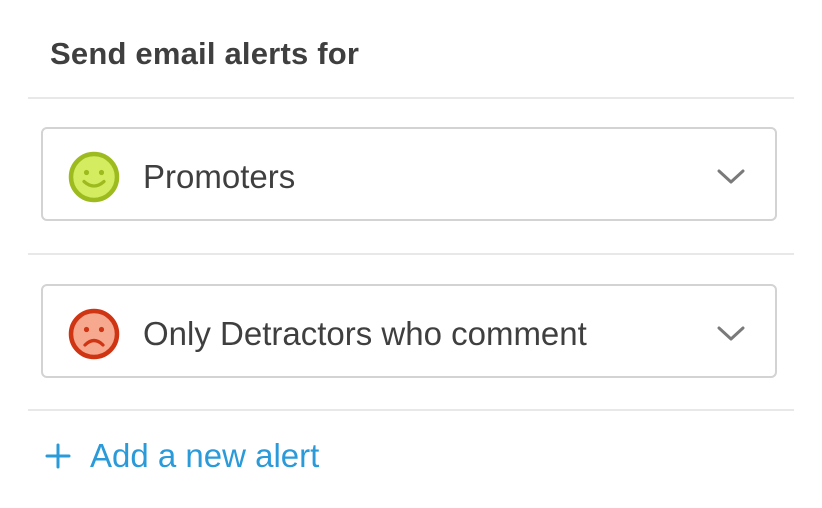 The width and height of the screenshot is (822, 508). What do you see at coordinates (205, 455) in the screenshot?
I see `add-alert-label: Add a new alert` at bounding box center [205, 455].